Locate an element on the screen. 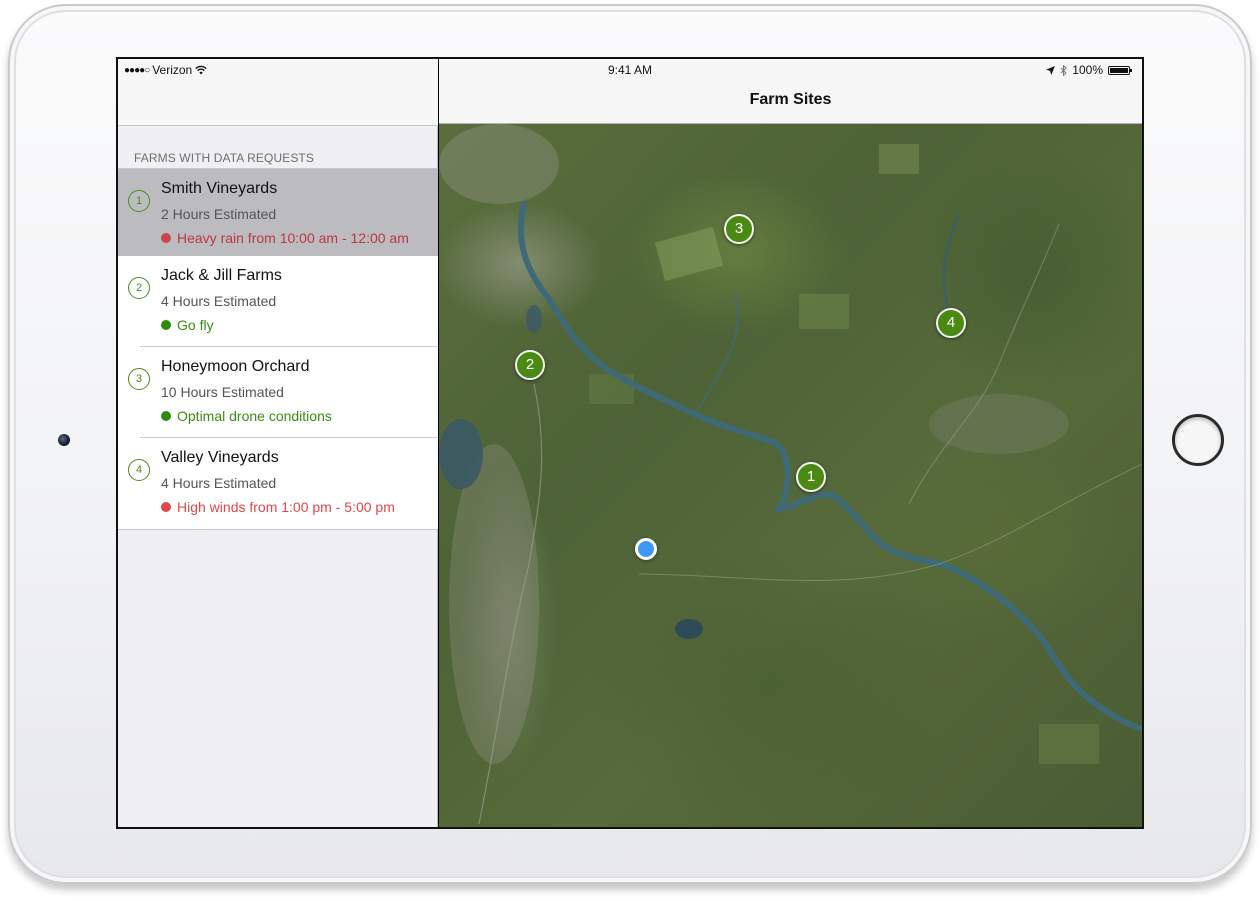  section-header: FARMS WITH DATA REQUESTS is located at coordinates (224, 158).